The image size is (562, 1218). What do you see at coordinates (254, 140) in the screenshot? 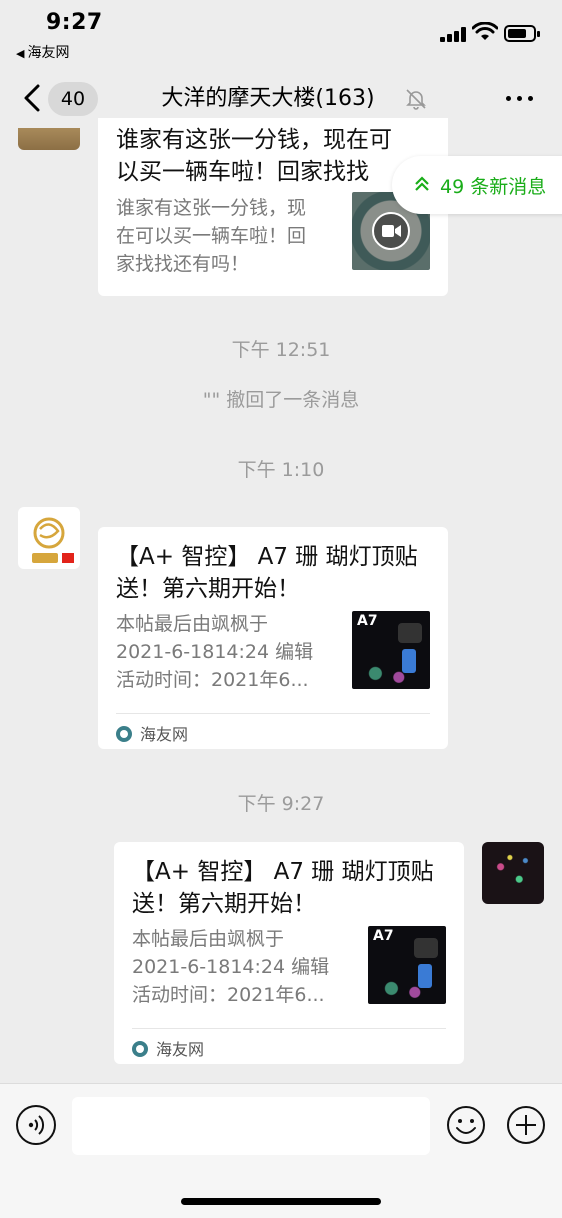
I see `card-title-line: 谁家有这张一分钱，现在可` at bounding box center [254, 140].